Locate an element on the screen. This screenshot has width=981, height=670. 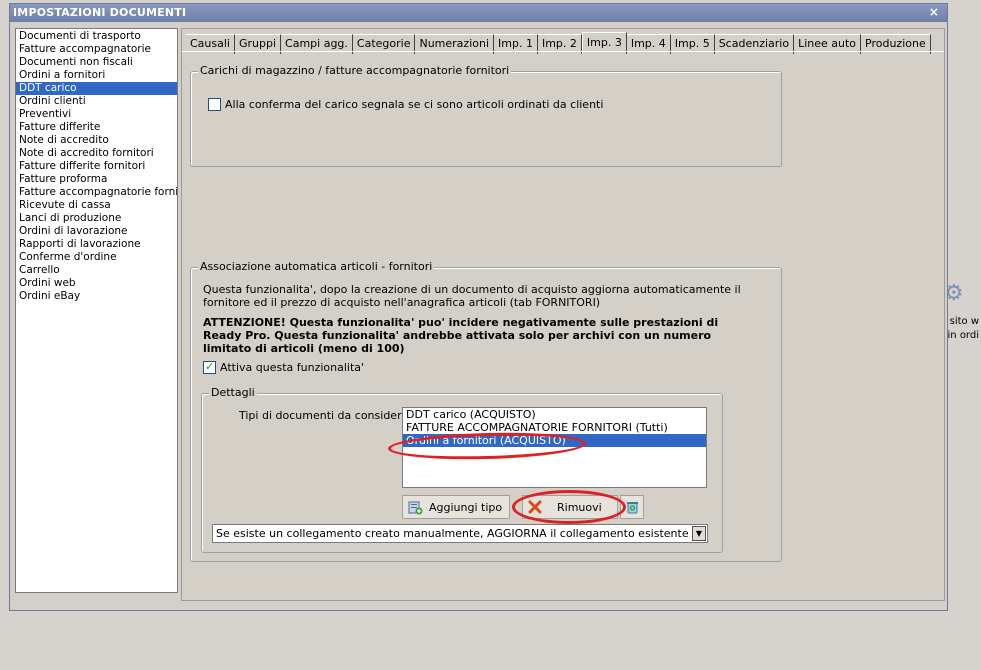
sidebar-item: Ordini di lavorazione is located at coordinates (96, 231).